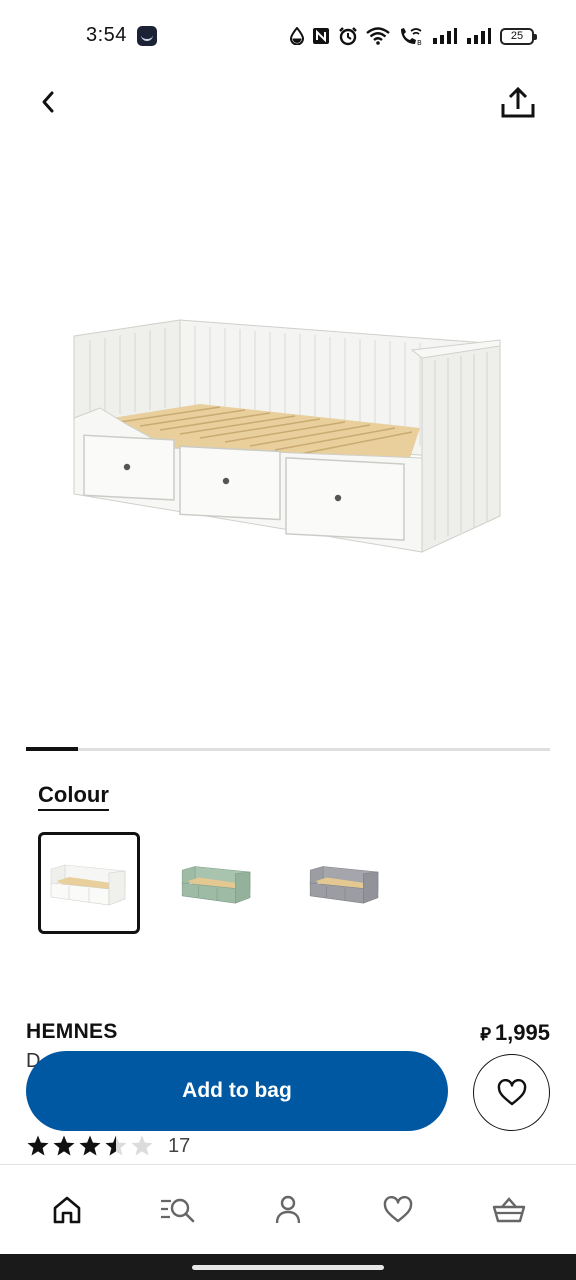 This screenshot has height=1280, width=576. What do you see at coordinates (72, 1031) in the screenshot?
I see `product-name: HEMNES` at bounding box center [72, 1031].